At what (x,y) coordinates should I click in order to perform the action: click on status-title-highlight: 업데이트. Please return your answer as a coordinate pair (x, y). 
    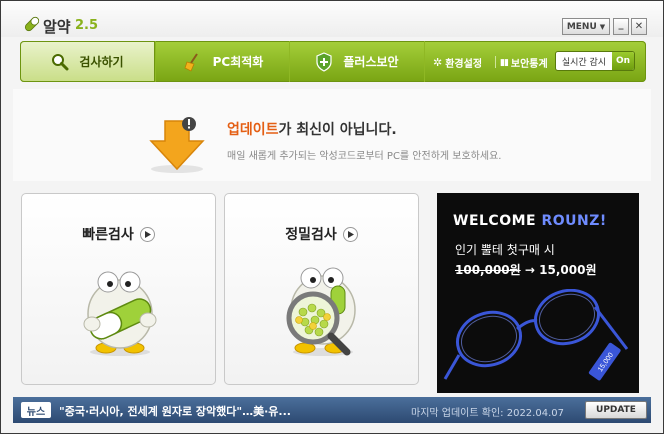
    Looking at the image, I should click on (253, 130).